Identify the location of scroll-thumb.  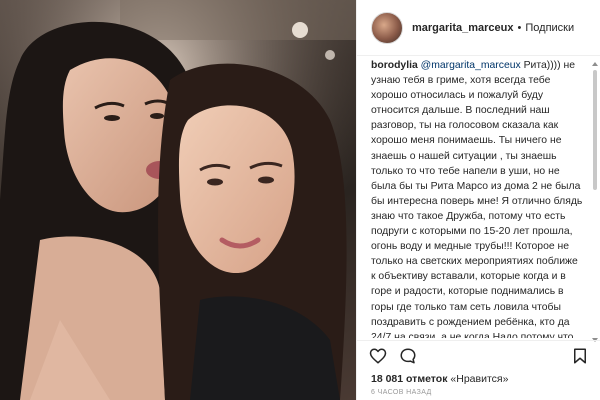
(595, 130).